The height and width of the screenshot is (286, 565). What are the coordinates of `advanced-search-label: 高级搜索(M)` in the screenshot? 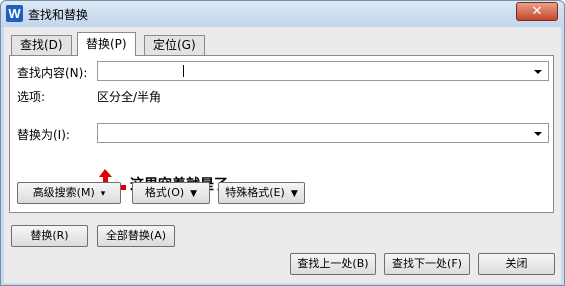 It's located at (63, 192).